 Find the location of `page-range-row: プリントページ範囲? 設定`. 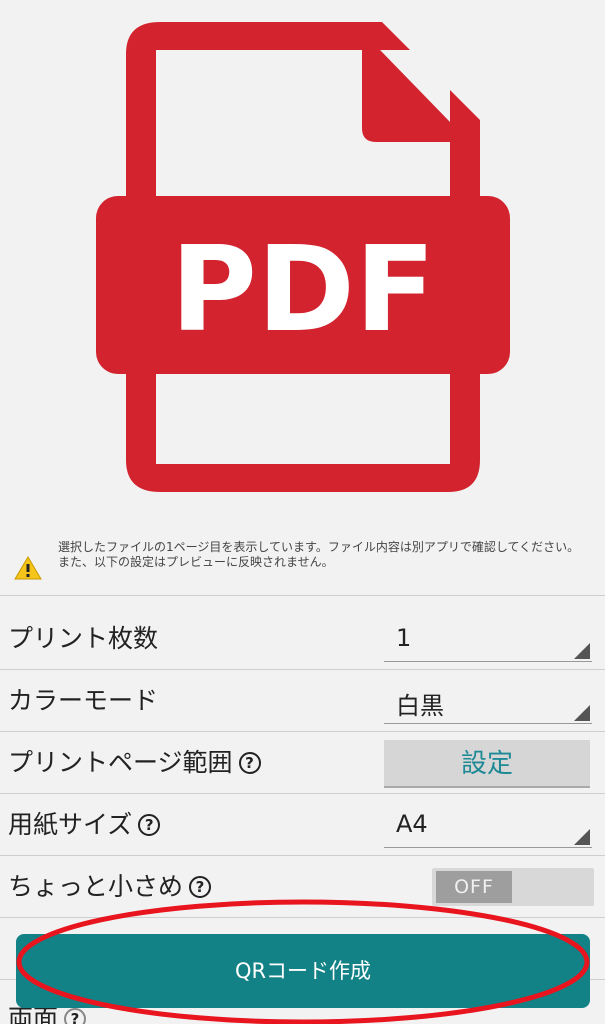

page-range-row: プリントページ範囲? 設定 is located at coordinates (302, 763).